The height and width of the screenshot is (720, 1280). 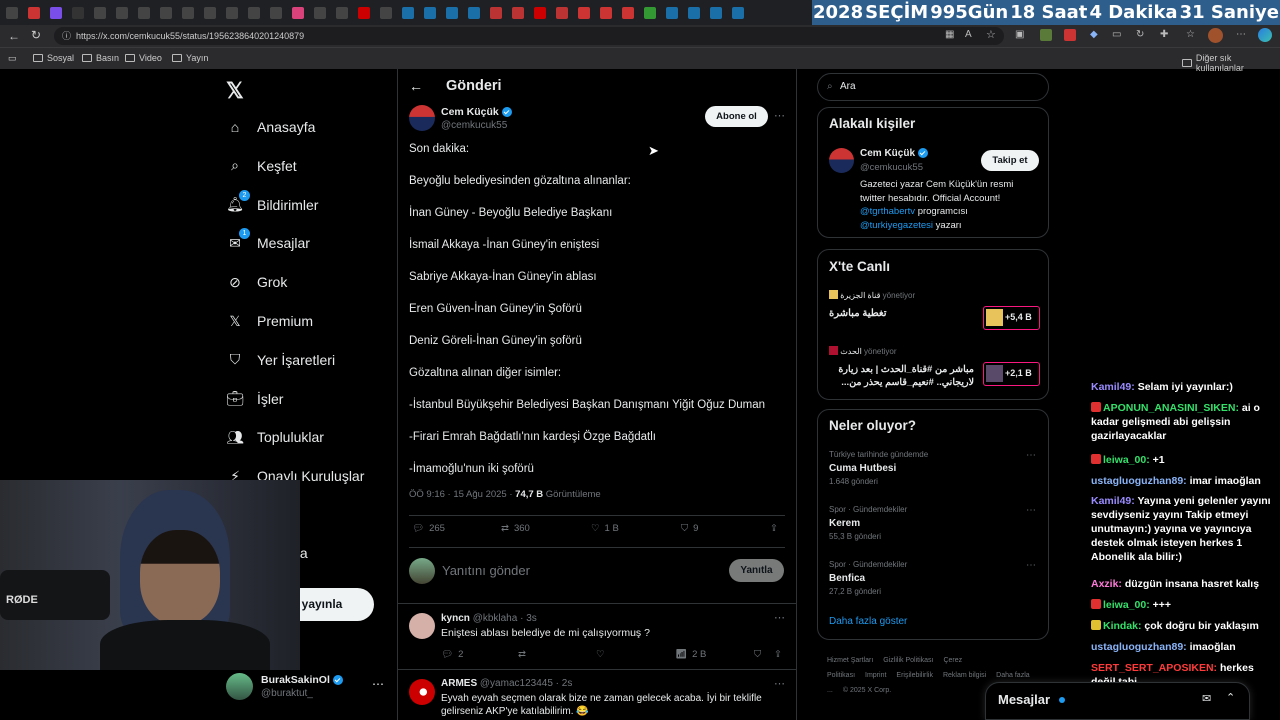 What do you see at coordinates (964, 675) in the screenshot?
I see `footer-link: Reklam bilgisi` at bounding box center [964, 675].